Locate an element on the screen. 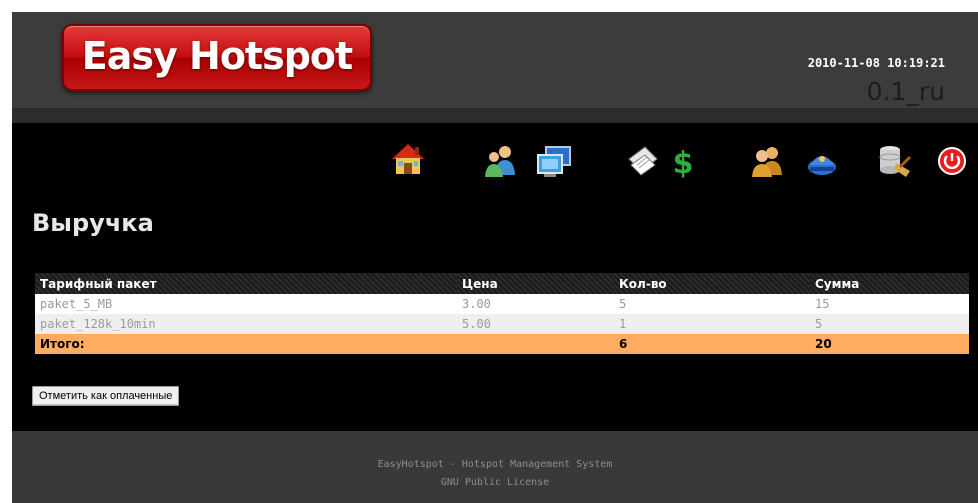  mark-as-paid-button: Отметить как оплаченные is located at coordinates (106, 396).